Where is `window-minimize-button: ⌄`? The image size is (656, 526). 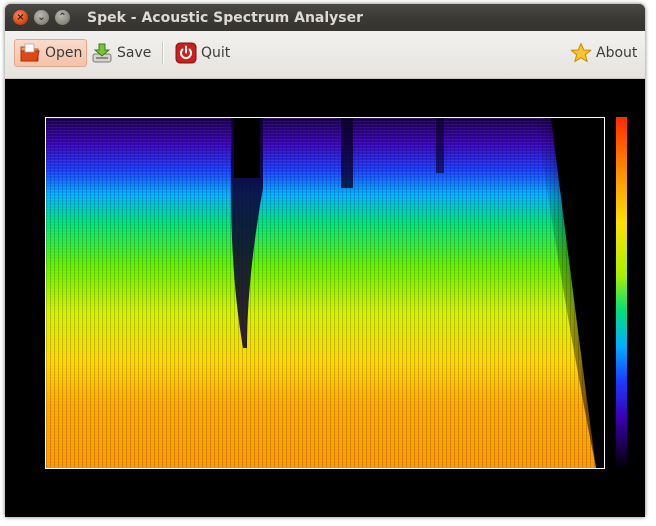 window-minimize-button: ⌄ is located at coordinates (41, 17).